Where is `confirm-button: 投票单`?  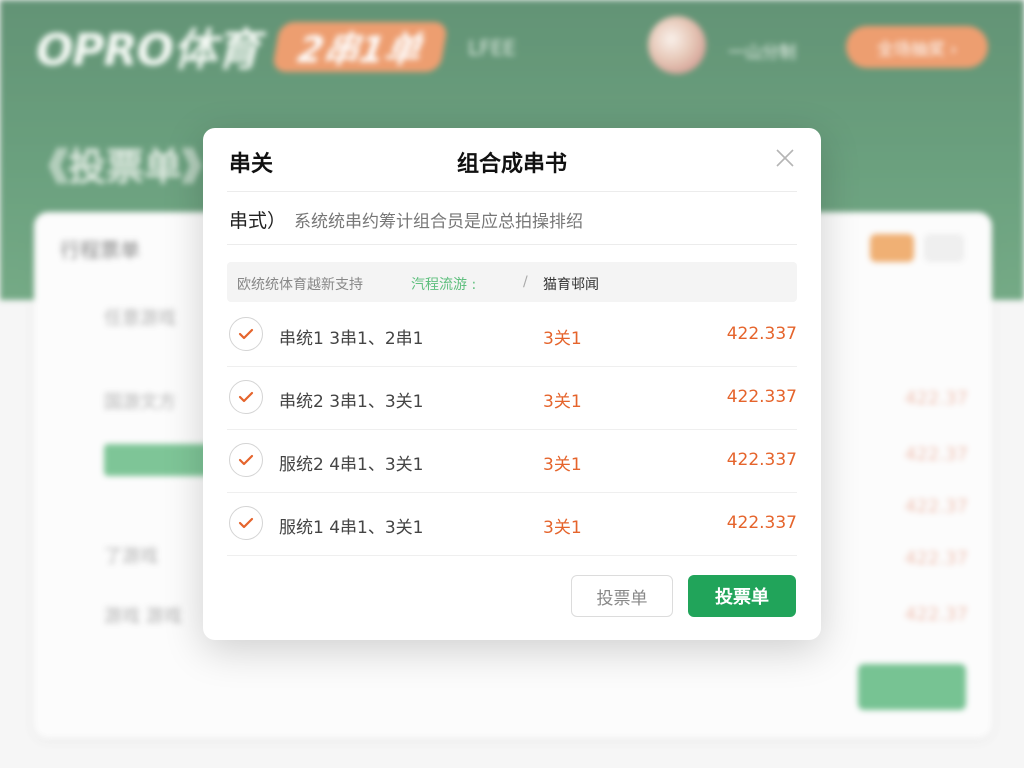
confirm-button: 投票单 is located at coordinates (742, 596).